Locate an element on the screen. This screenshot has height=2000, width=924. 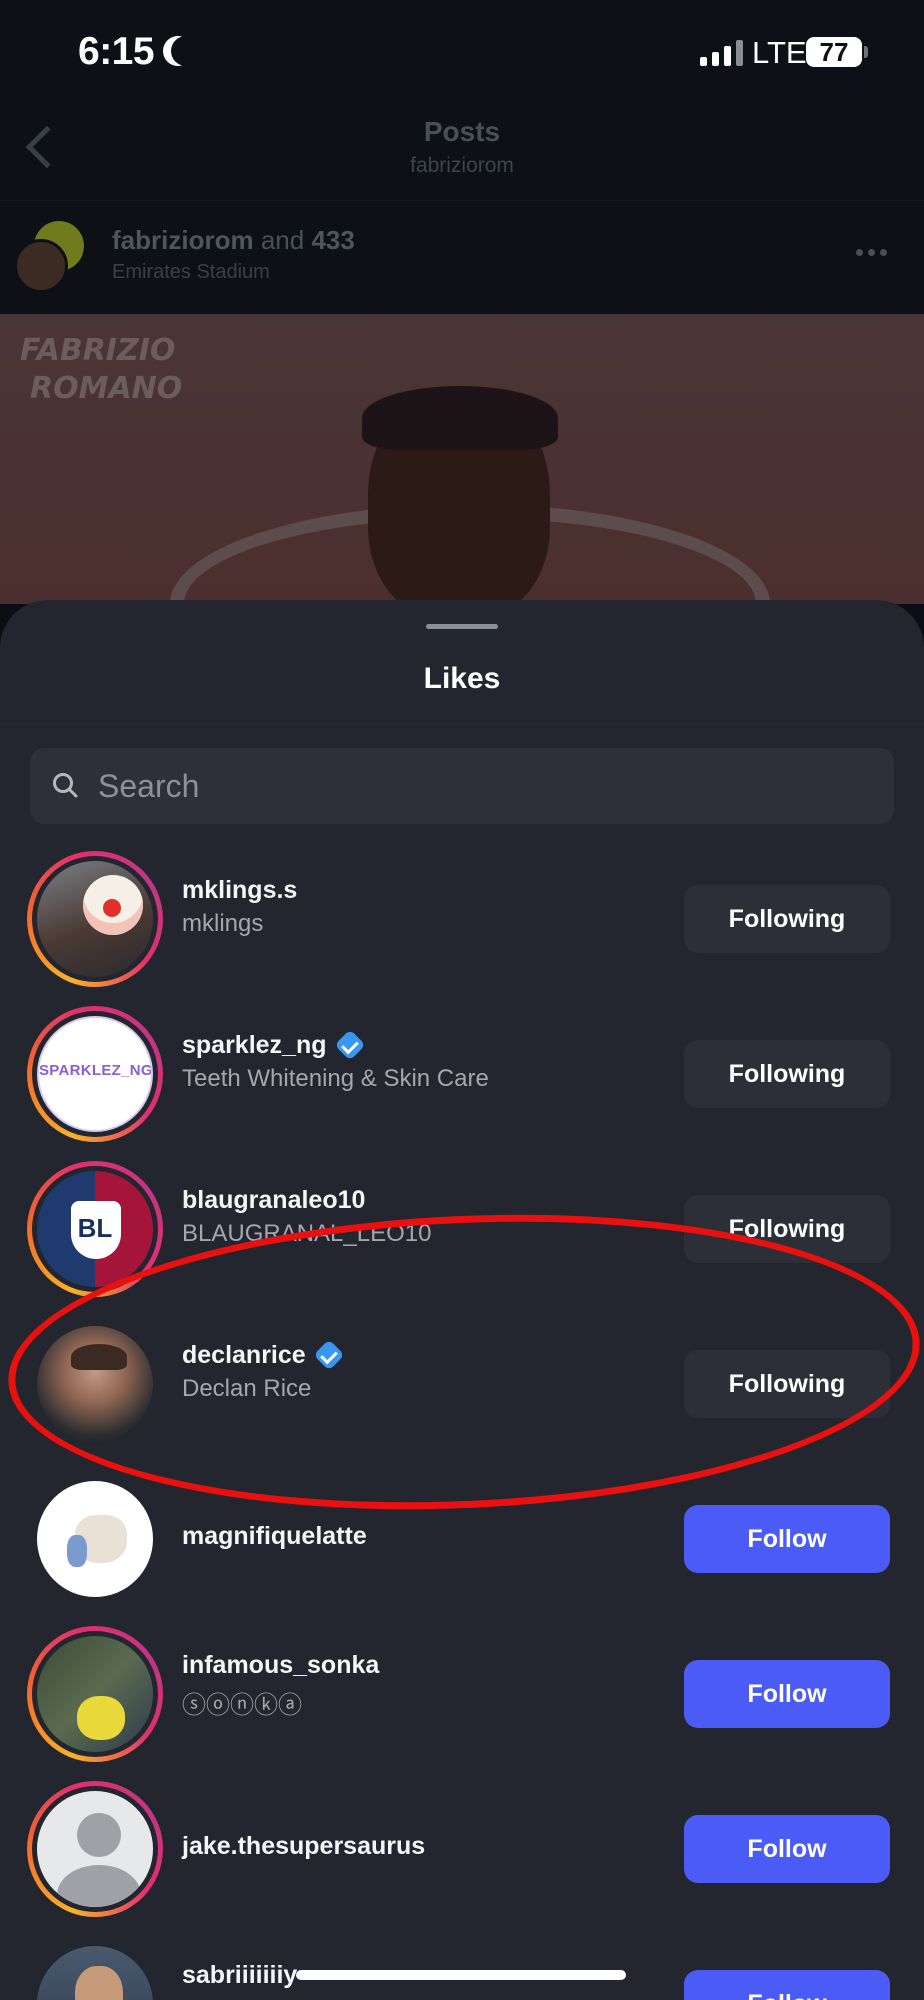
cellular-signal-icon is located at coordinates (721, 53).